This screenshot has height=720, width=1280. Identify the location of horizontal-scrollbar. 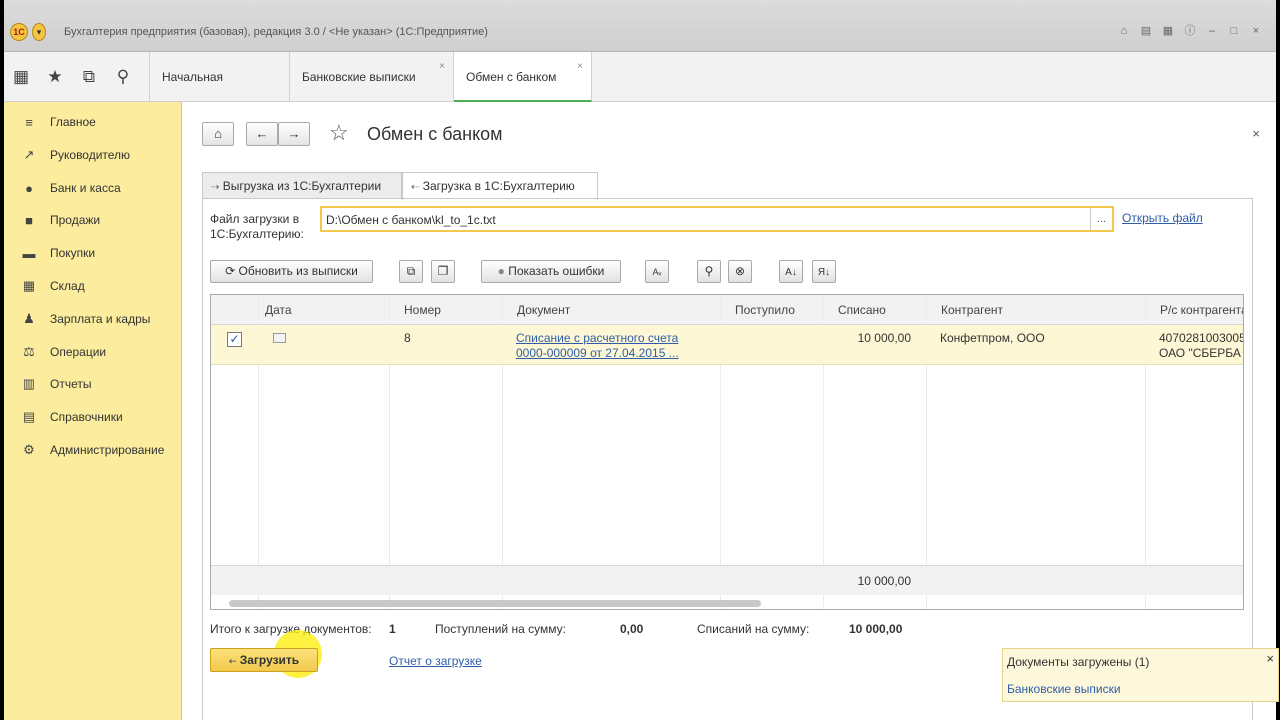
(495, 603).